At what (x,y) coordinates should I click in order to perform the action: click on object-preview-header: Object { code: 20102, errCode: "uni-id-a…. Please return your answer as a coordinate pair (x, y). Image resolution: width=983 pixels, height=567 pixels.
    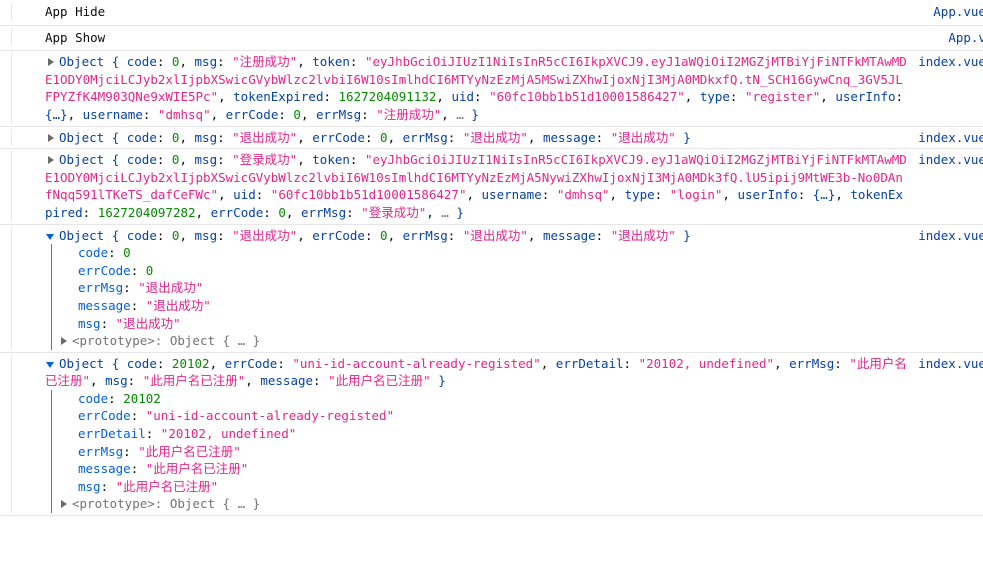
    Looking at the image, I should click on (476, 372).